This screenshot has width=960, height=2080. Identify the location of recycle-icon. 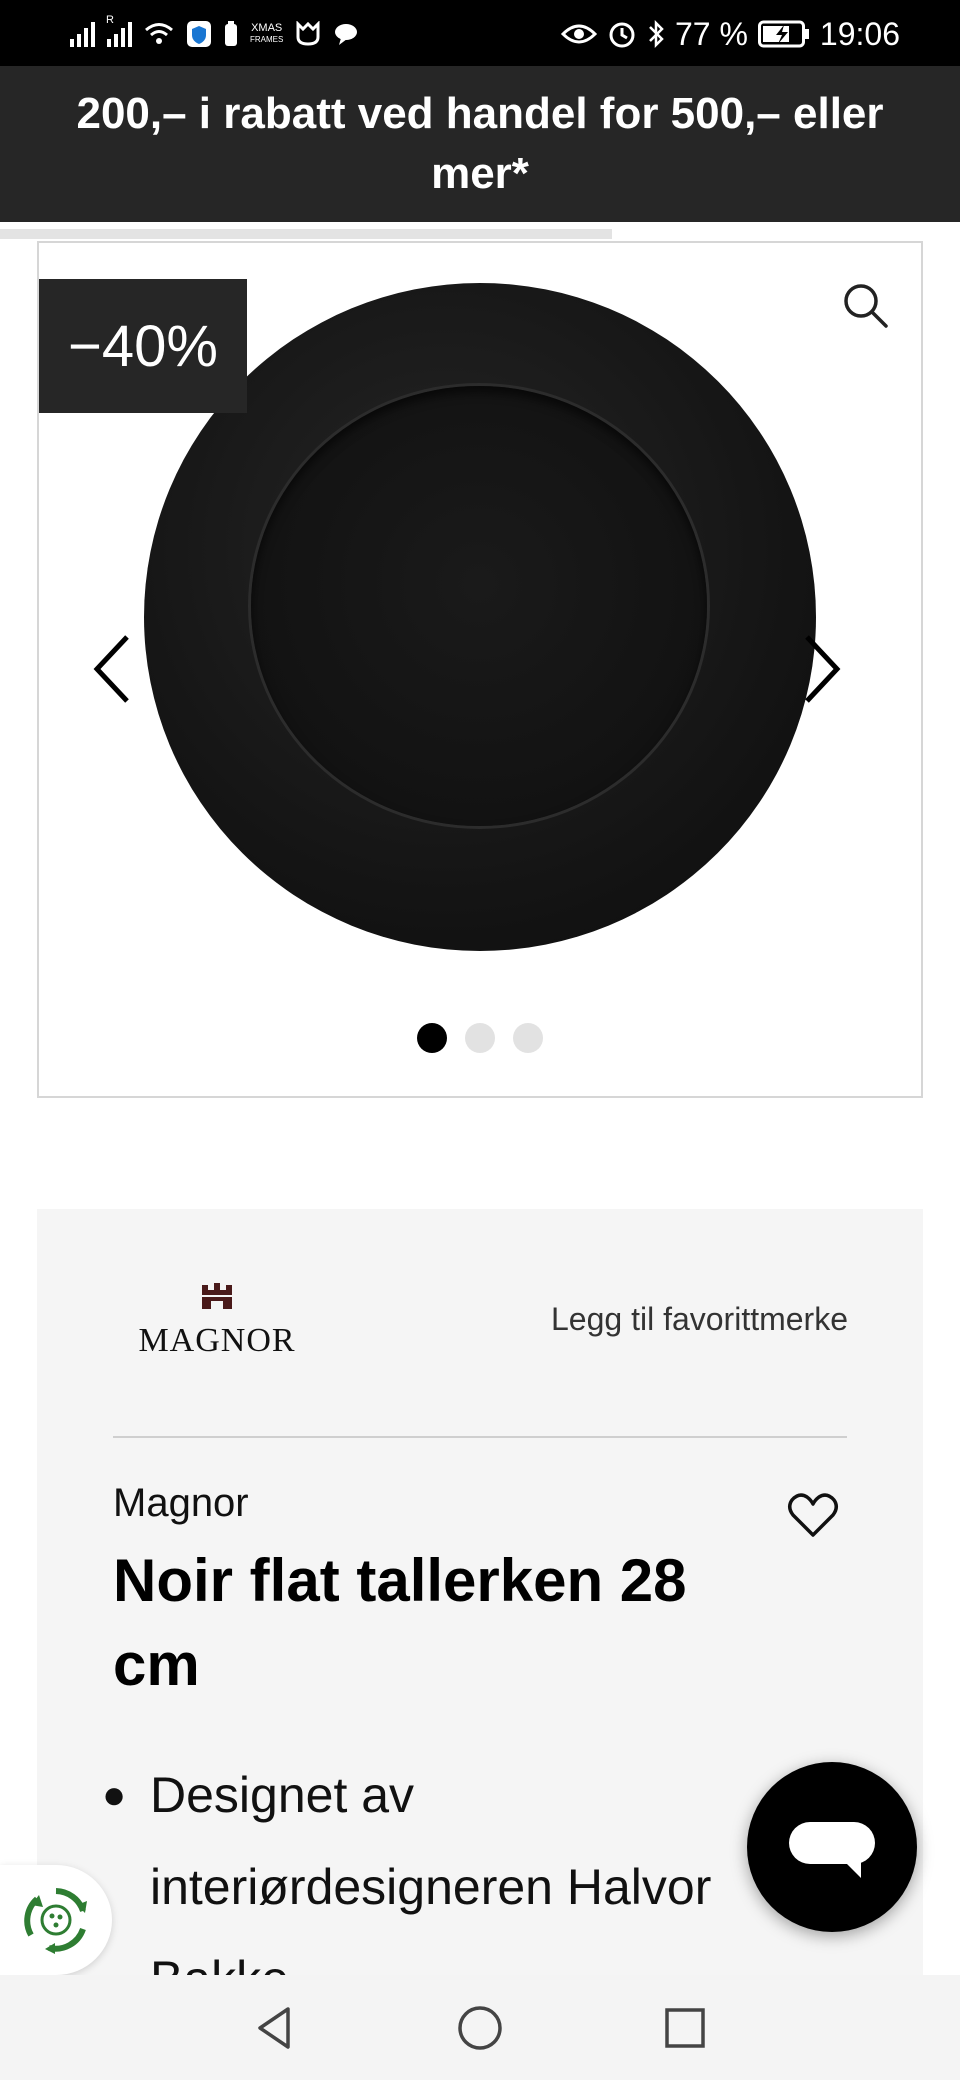
(55, 1921).